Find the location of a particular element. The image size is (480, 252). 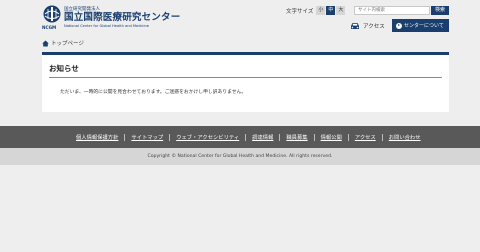

font-size-medium-button: 中 is located at coordinates (331, 10).